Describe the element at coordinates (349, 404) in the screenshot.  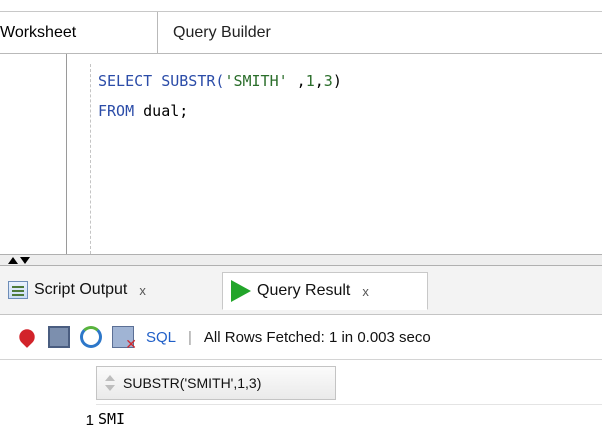
I see `grid-divider` at that location.